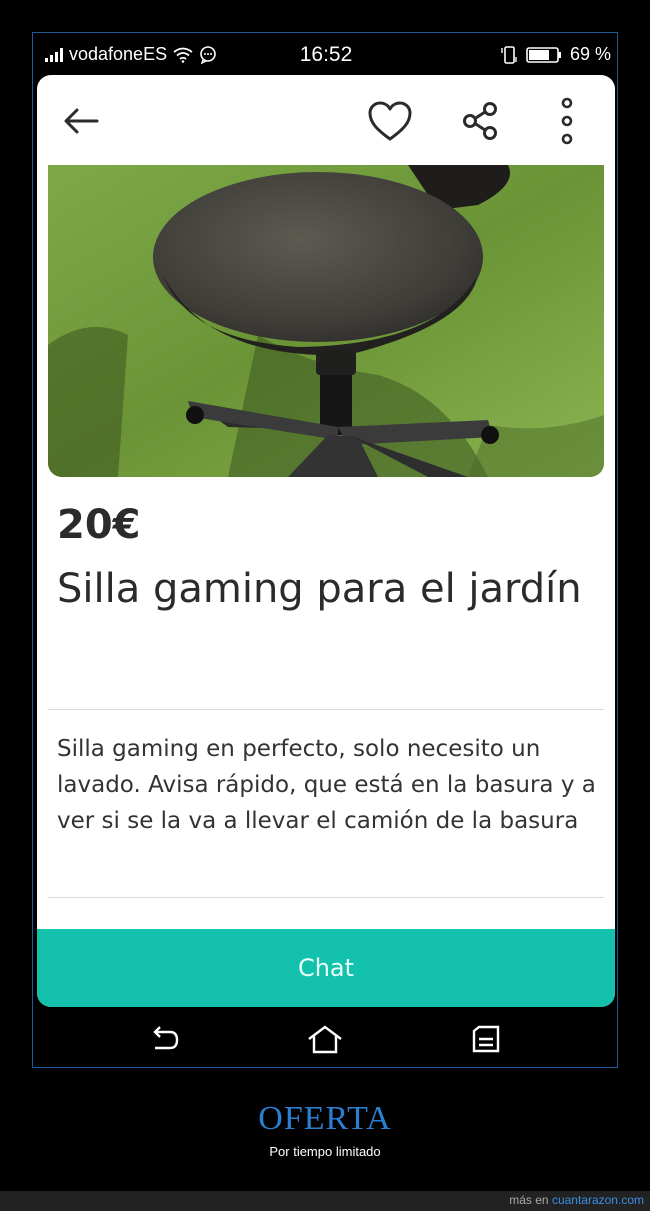  What do you see at coordinates (326, 968) in the screenshot?
I see `chat-button: Chat` at bounding box center [326, 968].